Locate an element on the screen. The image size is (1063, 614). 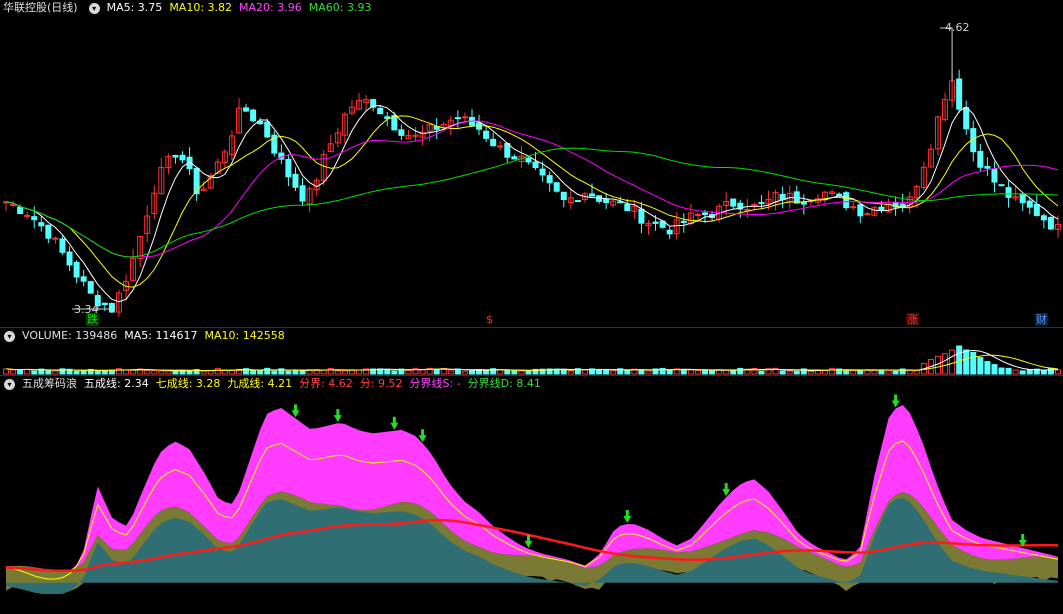
boundary-d-label: 分界线D: 8.41 is located at coordinates (504, 383).